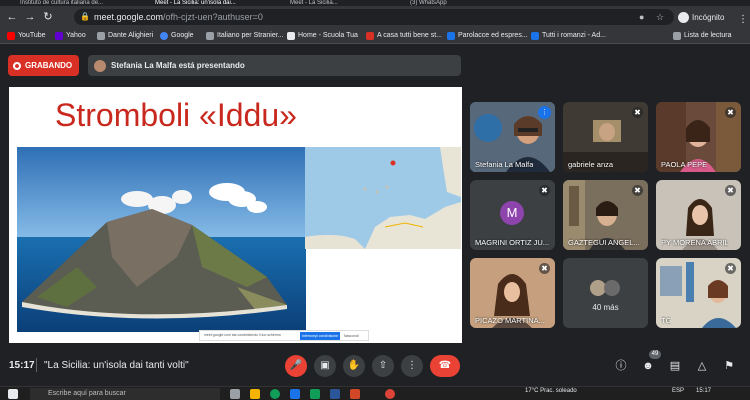 This screenshot has width=750, height=400. What do you see at coordinates (512, 137) in the screenshot?
I see `participant-tile-0: ⋮ Stefania La Malfa` at bounding box center [512, 137].